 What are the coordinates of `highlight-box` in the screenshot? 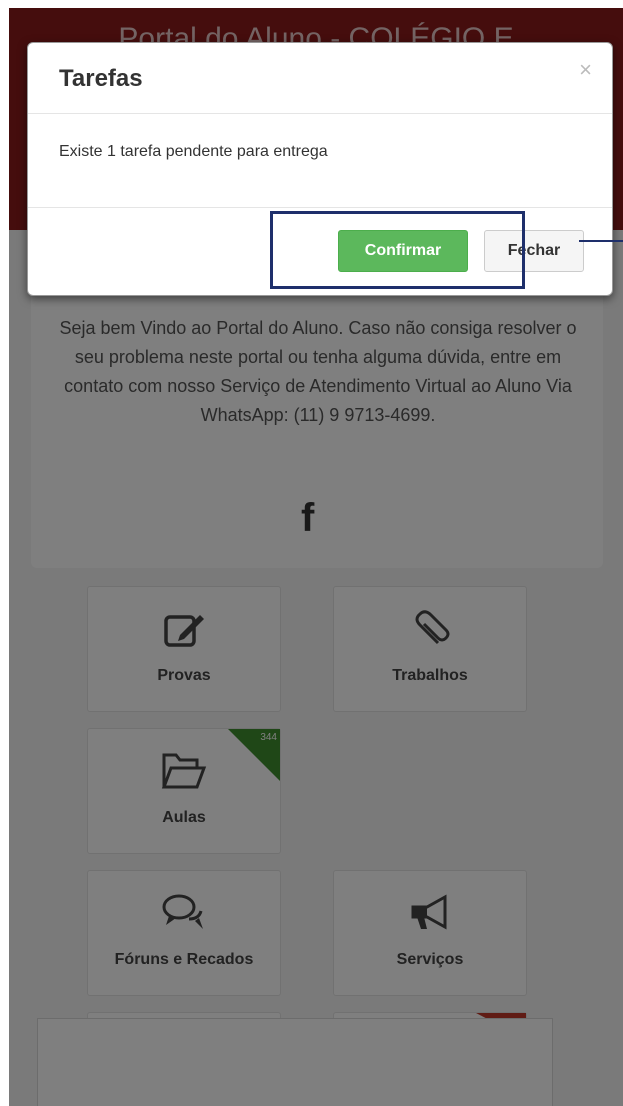 It's located at (397, 250).